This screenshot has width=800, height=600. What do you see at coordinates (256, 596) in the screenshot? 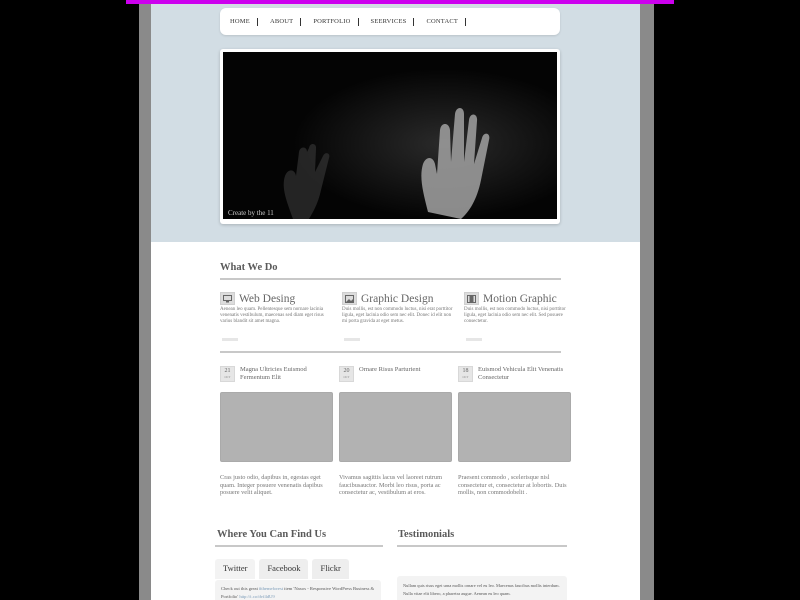
I see `tweet-url-link: http://t.co/dvf4dU9` at bounding box center [256, 596].